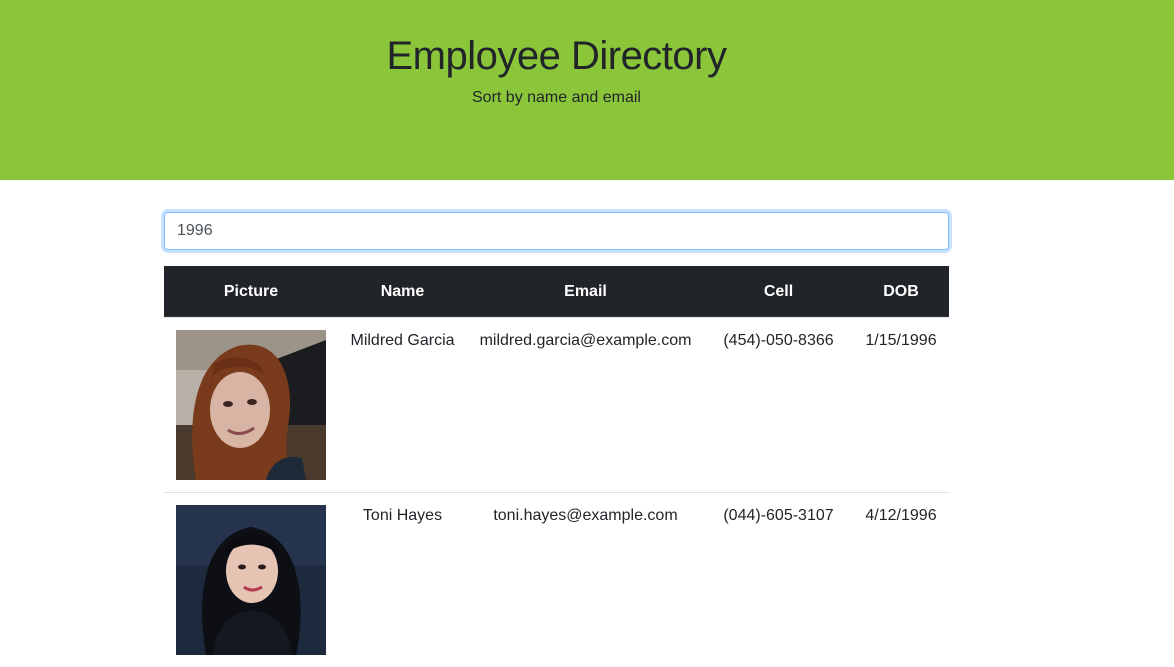 Image resolution: width=1174 pixels, height=667 pixels. What do you see at coordinates (402, 340) in the screenshot?
I see `employee-name: Mildred Garcia` at bounding box center [402, 340].